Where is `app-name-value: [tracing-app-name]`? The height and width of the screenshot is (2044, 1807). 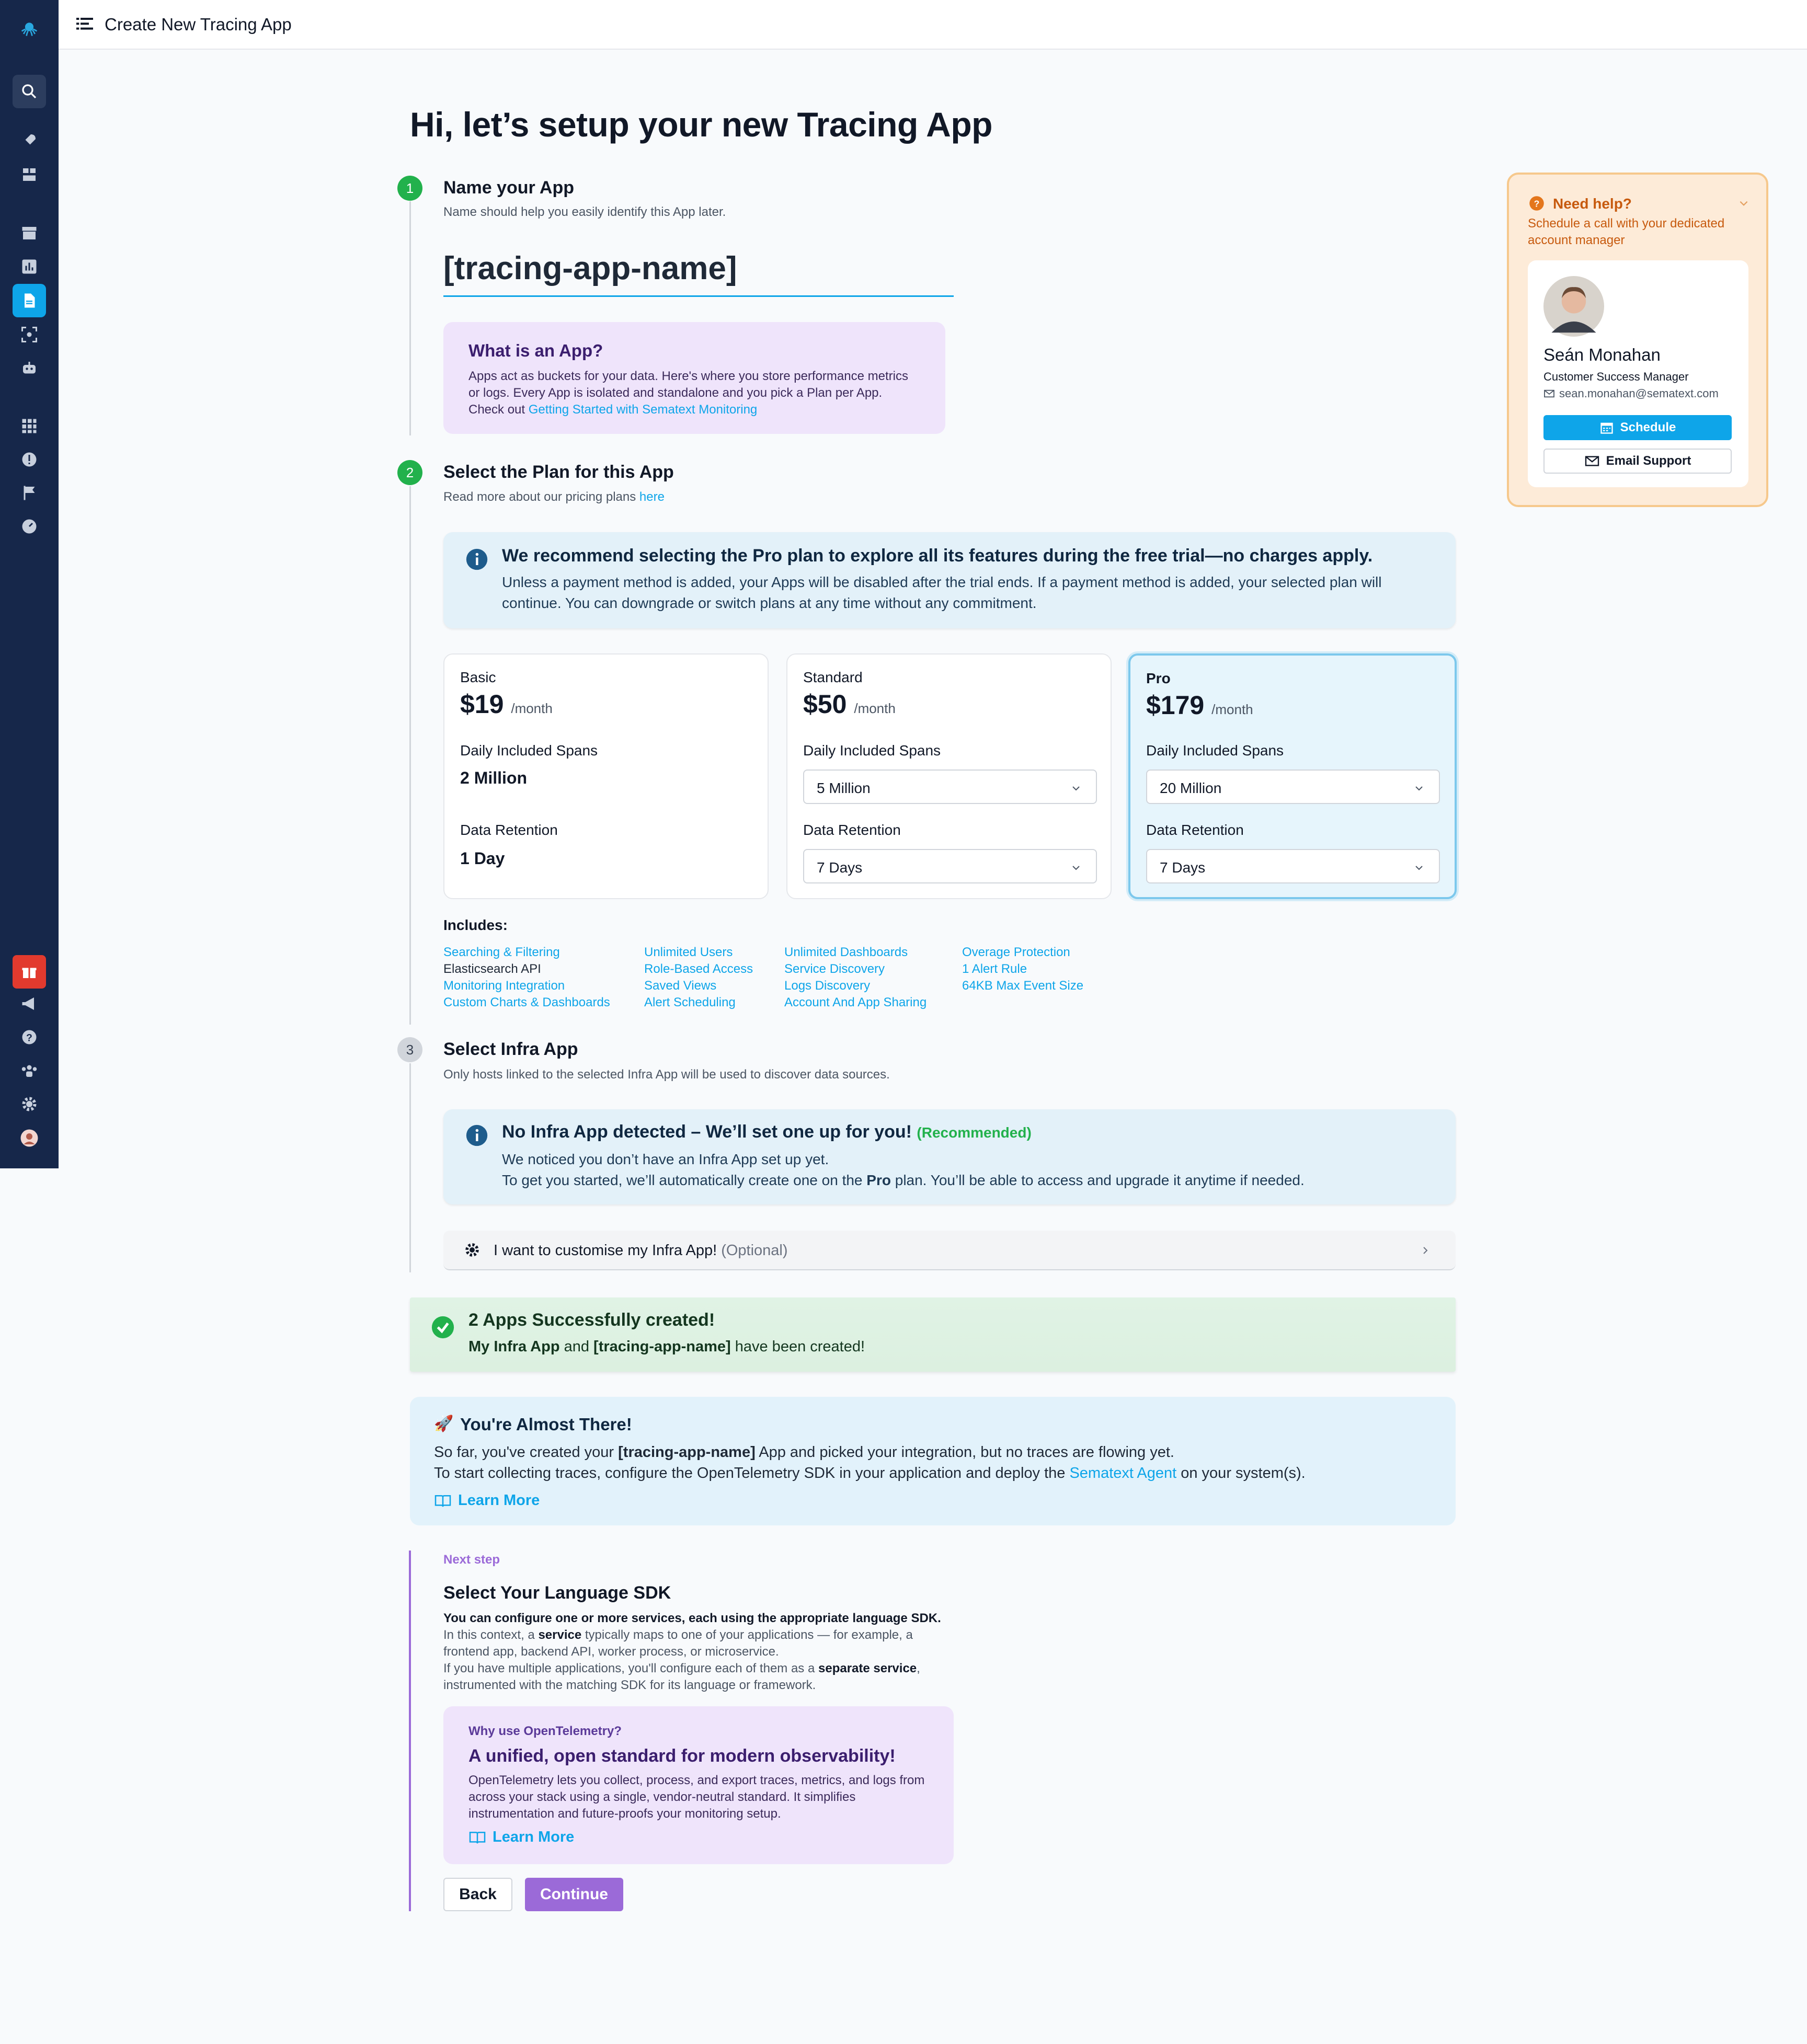
app-name-value: [tracing-app-name] is located at coordinates (590, 268).